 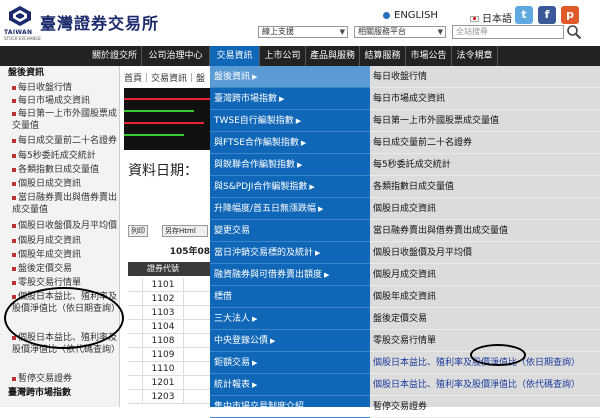 What do you see at coordinates (574, 32) in the screenshot?
I see `search-icon` at bounding box center [574, 32].